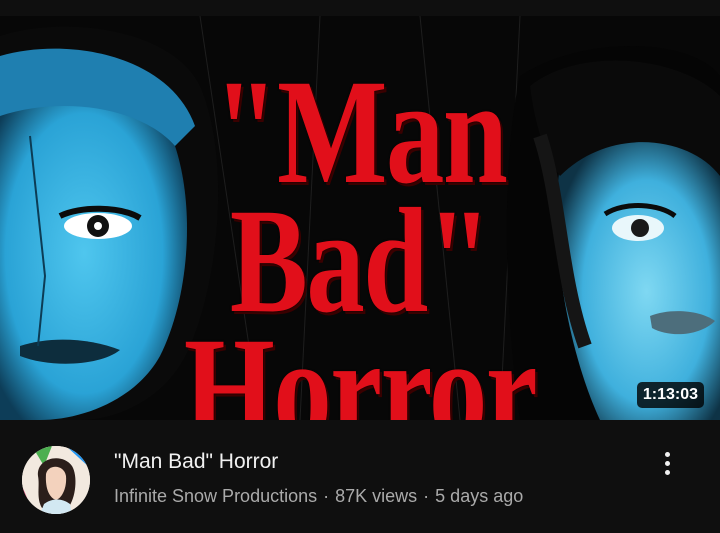 This screenshot has width=720, height=533. What do you see at coordinates (670, 395) in the screenshot?
I see `duration-badge: 1:13:03` at bounding box center [670, 395].